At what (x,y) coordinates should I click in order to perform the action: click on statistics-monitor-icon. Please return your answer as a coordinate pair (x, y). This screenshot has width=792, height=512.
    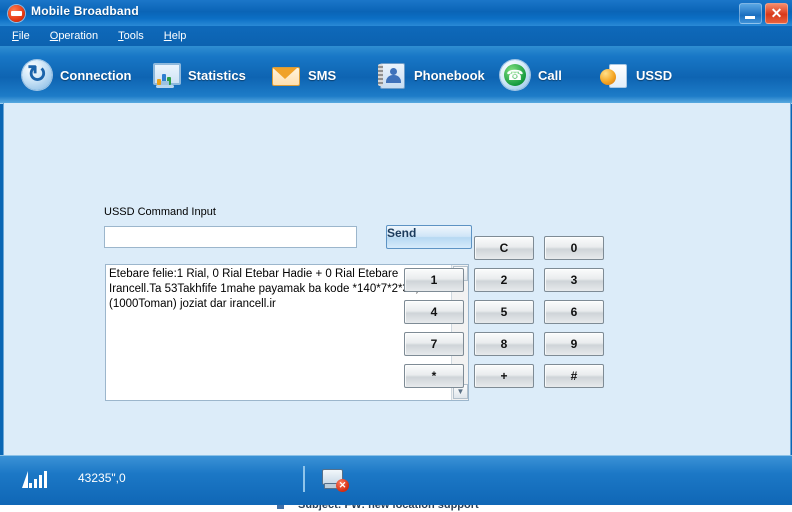
    Looking at the image, I should click on (165, 75).